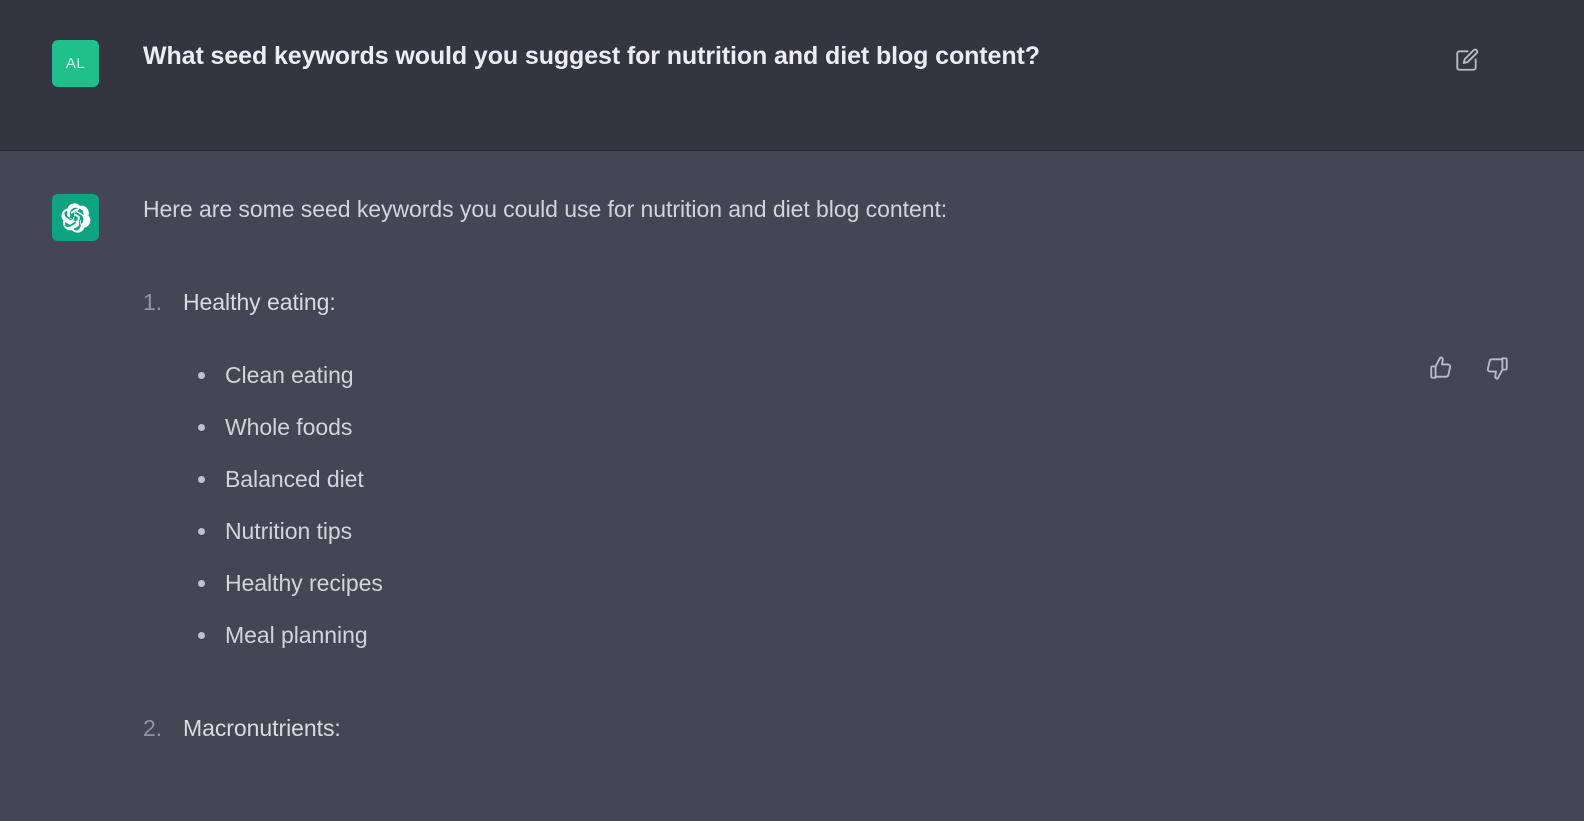 This screenshot has width=1584, height=821. I want to click on outline-item-title: Macronutrients:, so click(262, 728).